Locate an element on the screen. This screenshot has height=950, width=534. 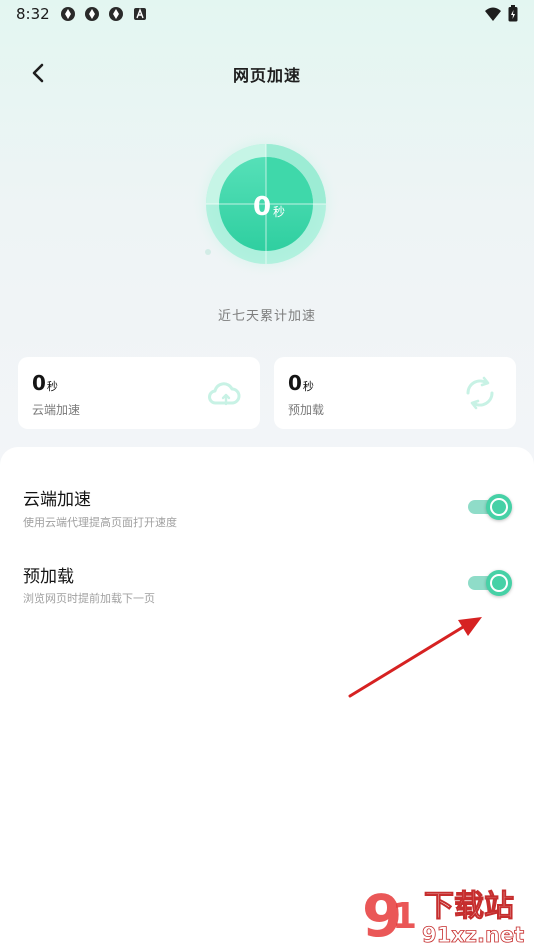
preload-title: 预加载 is located at coordinates (48, 577).